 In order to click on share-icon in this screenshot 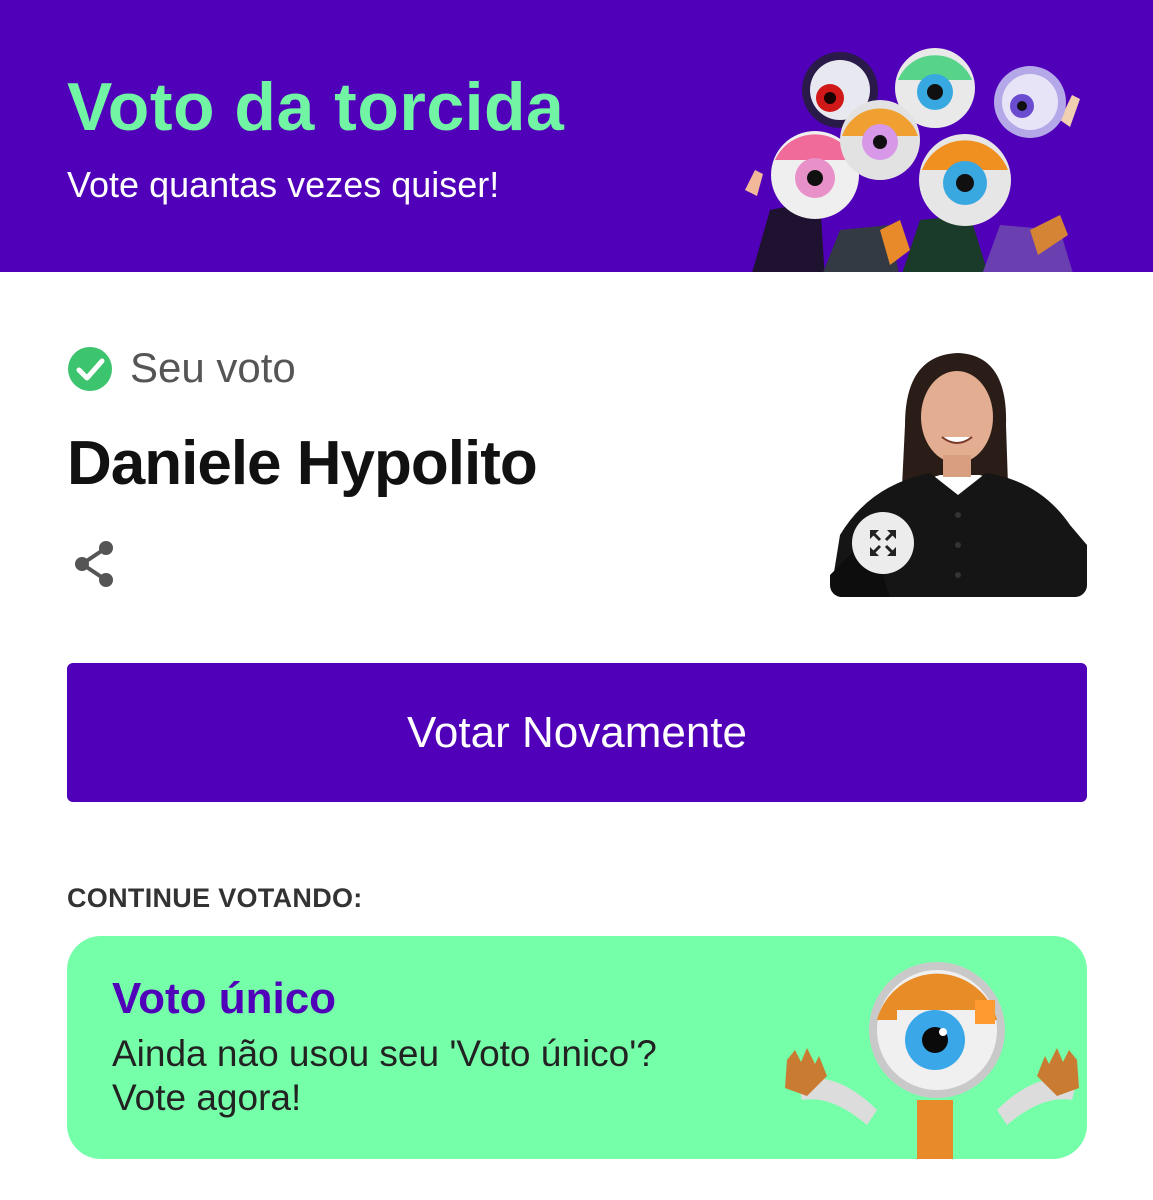, I will do `click(95, 564)`.